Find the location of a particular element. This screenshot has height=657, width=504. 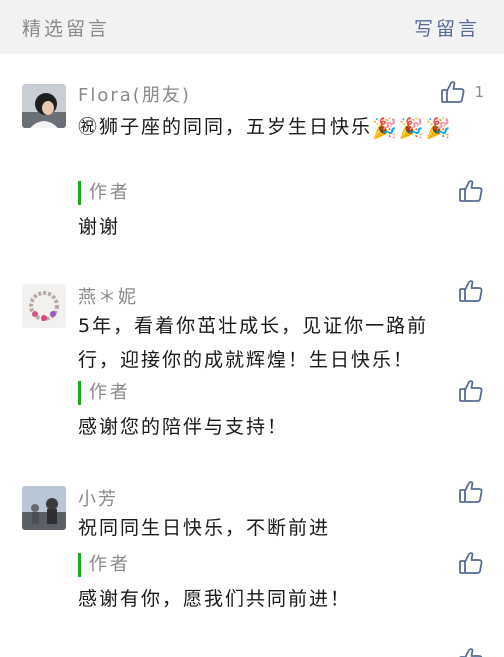

like-button: 1 is located at coordinates (462, 92).